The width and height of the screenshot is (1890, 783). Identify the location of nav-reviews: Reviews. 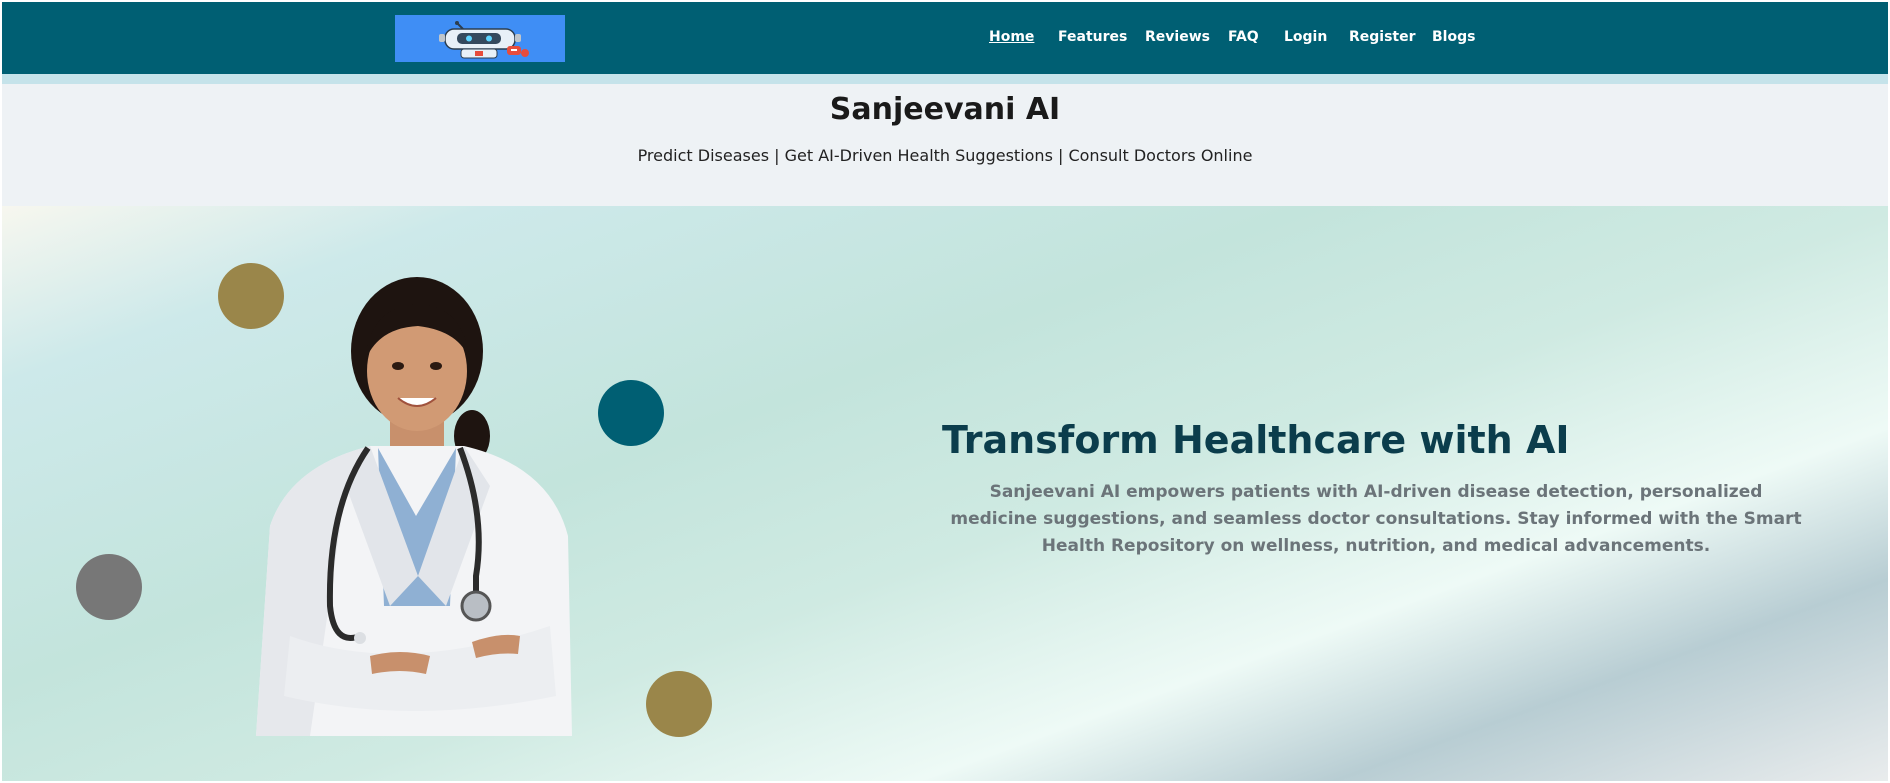
(1177, 37).